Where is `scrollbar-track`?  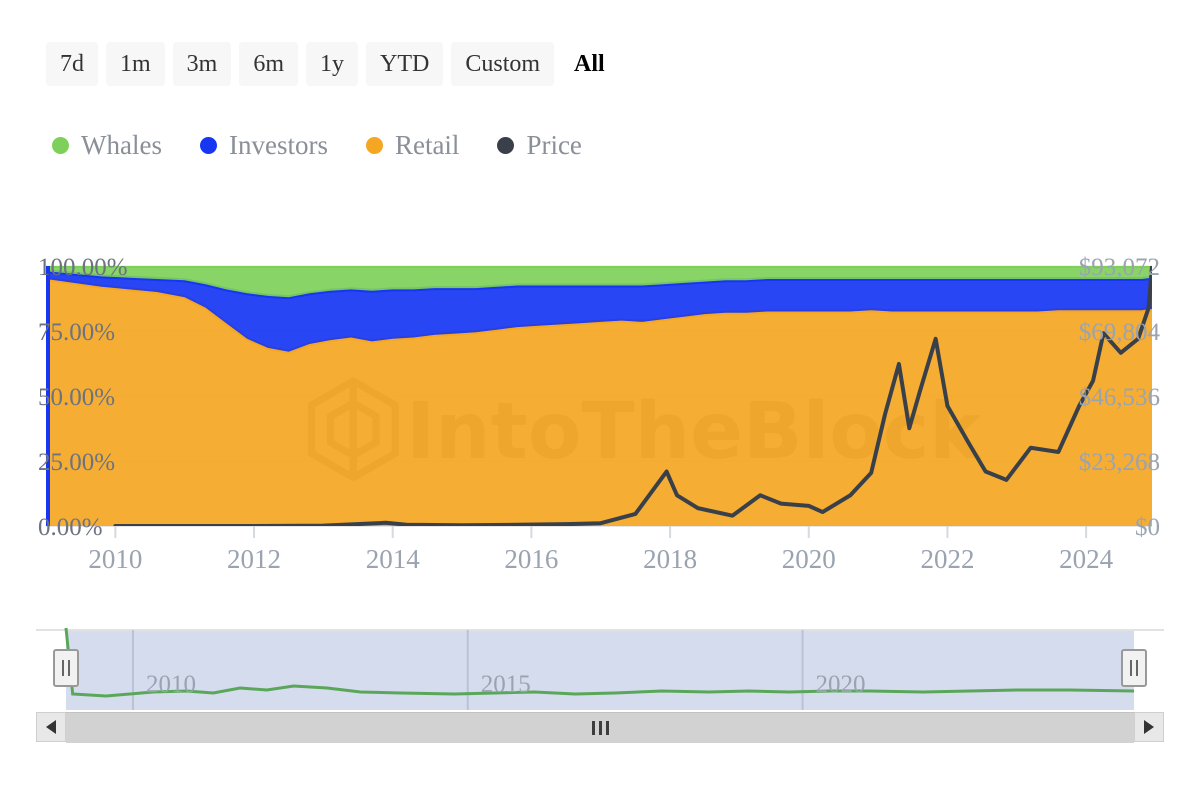
scrollbar-track is located at coordinates (600, 727).